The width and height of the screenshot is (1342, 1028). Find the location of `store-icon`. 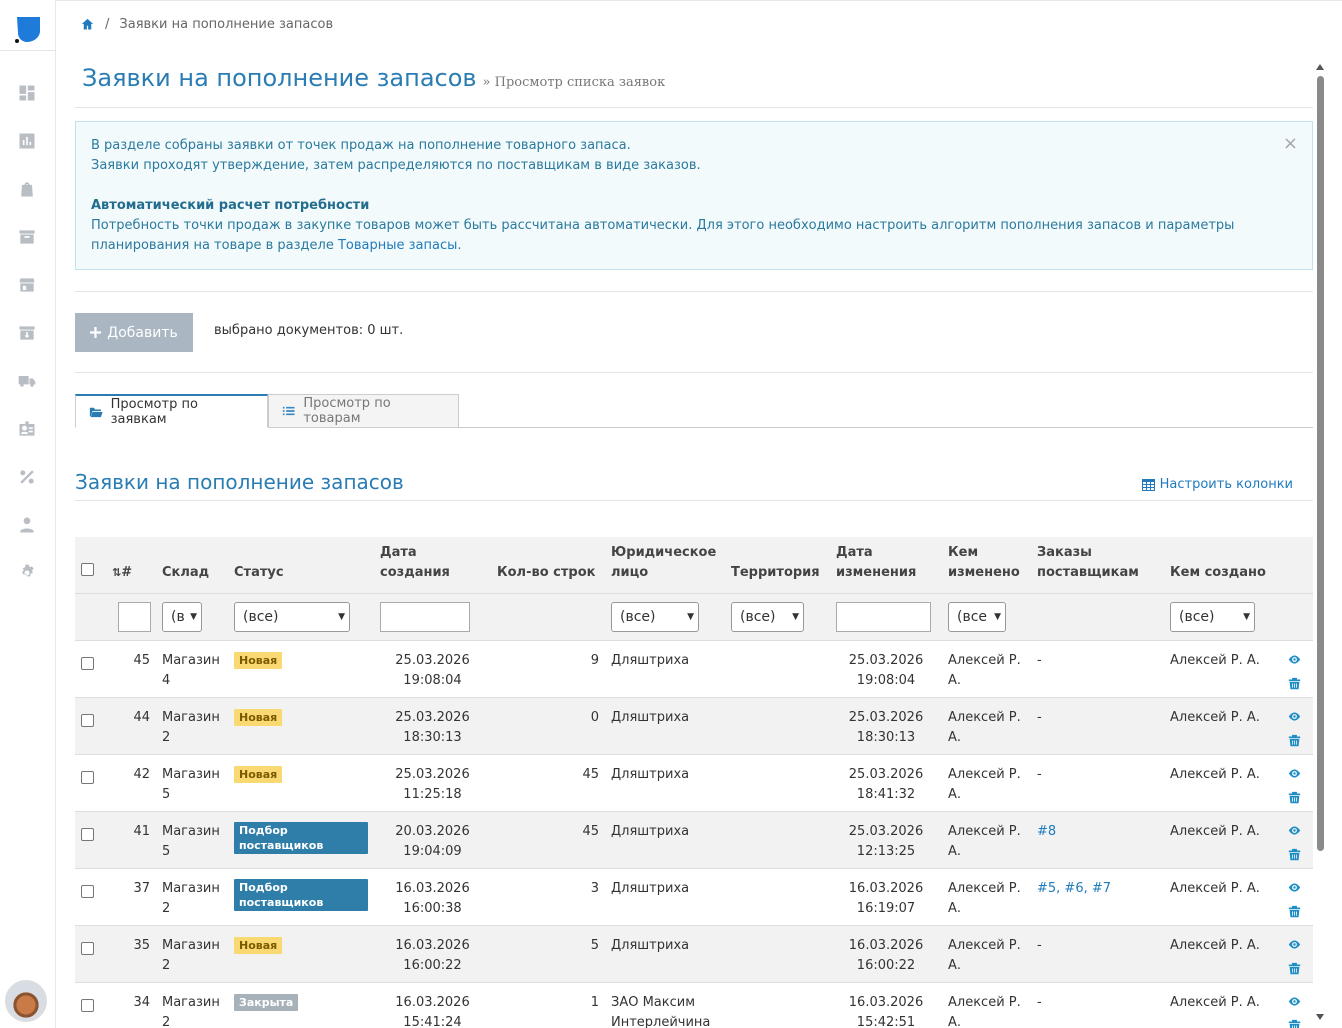

store-icon is located at coordinates (27, 285).